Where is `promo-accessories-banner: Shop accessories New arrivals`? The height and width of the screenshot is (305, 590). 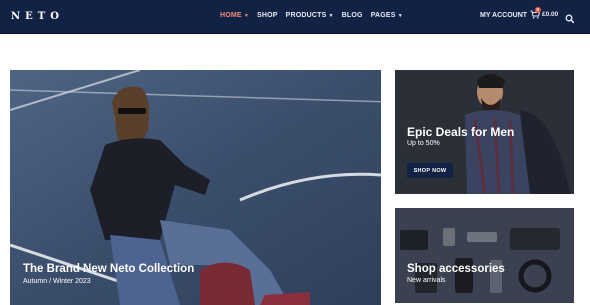 promo-accessories-banner: Shop accessories New arrivals is located at coordinates (484, 255).